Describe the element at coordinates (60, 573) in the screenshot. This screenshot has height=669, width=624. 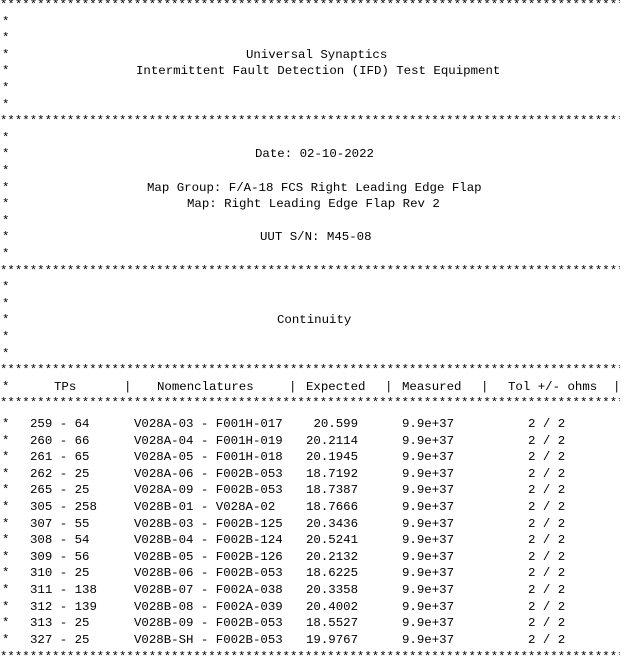
I see `tps-cell: 310 - 25` at that location.